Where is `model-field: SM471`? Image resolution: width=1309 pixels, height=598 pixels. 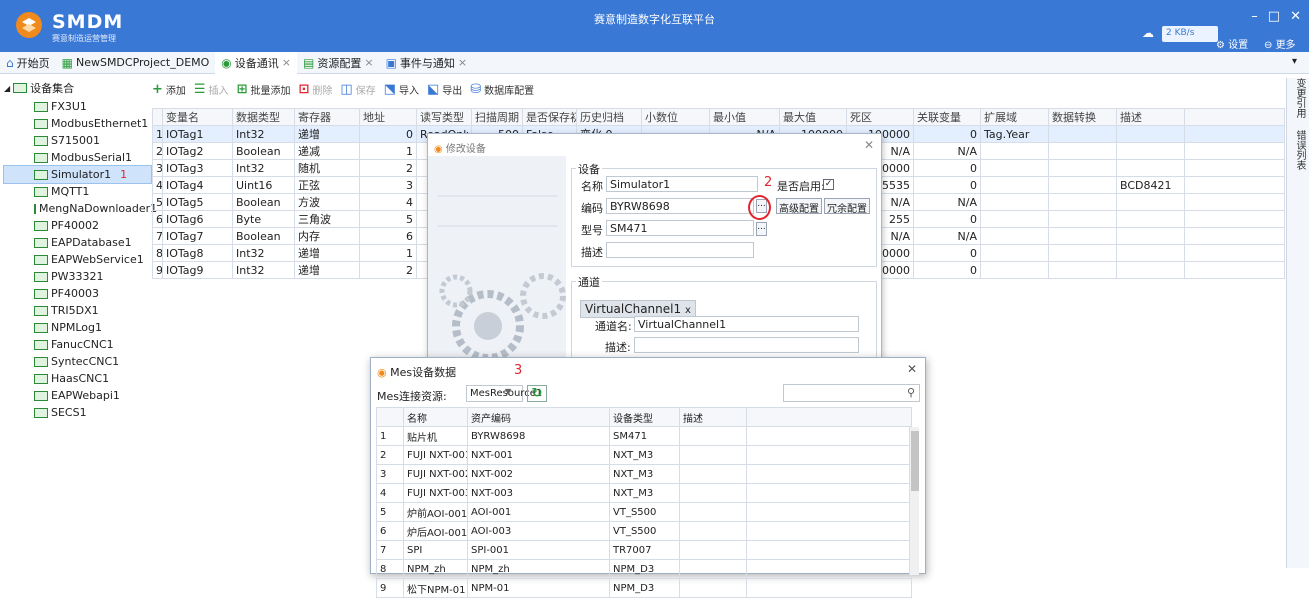
model-field: SM471 is located at coordinates (680, 228).